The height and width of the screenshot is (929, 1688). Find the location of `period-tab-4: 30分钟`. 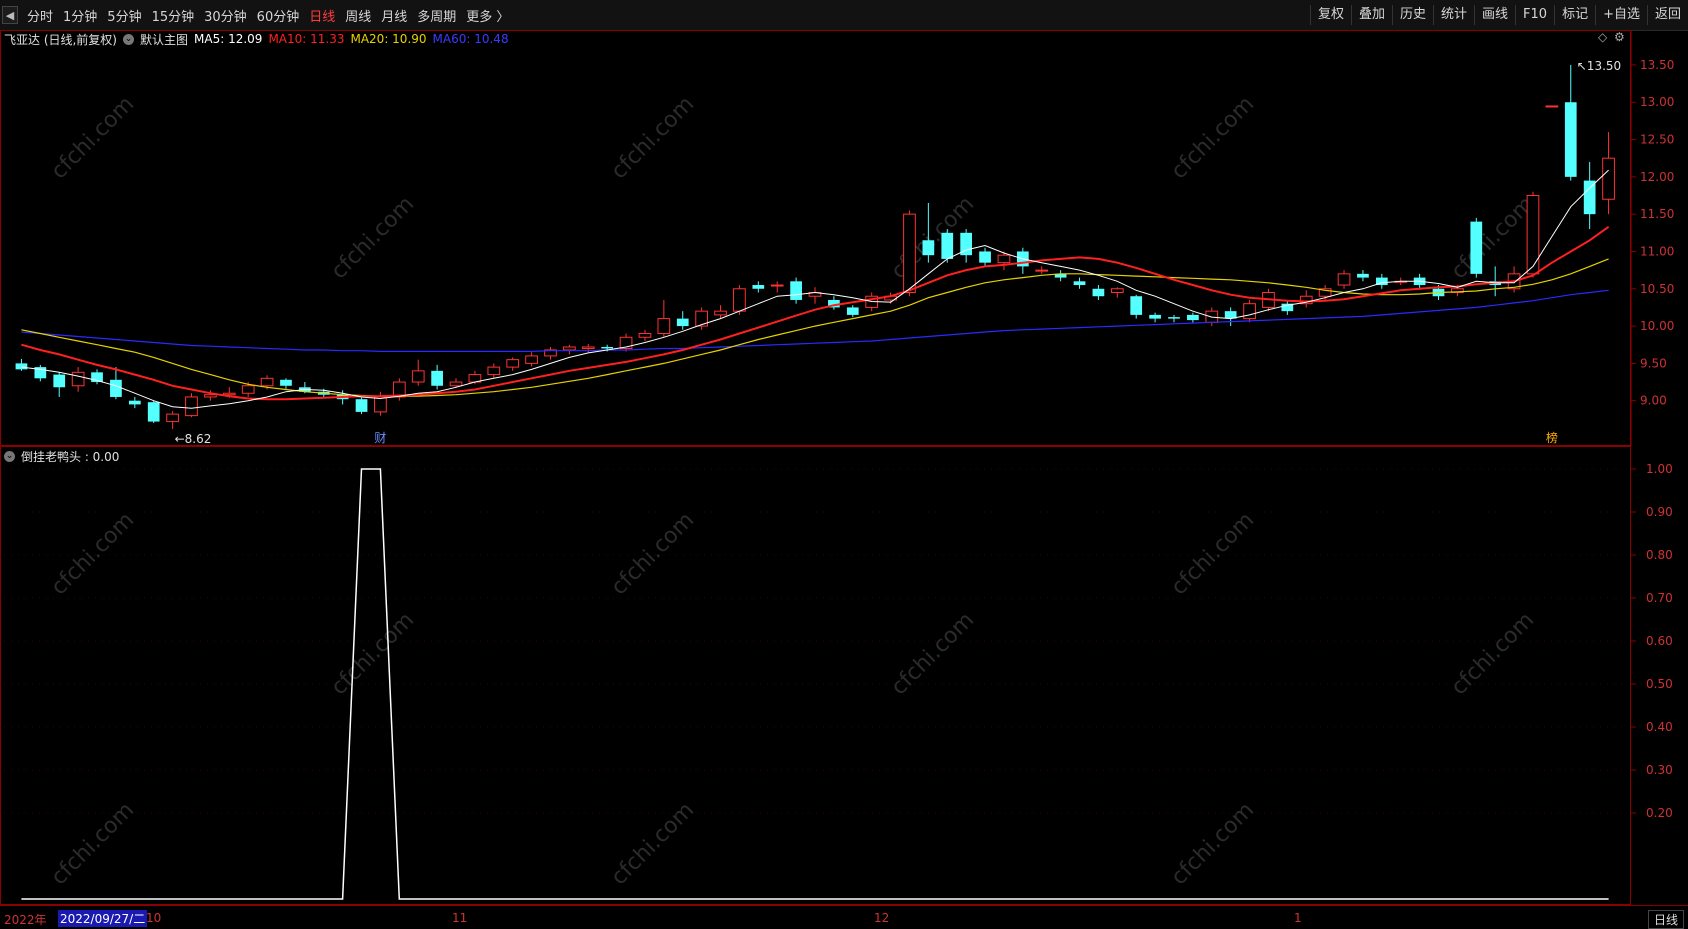

period-tab-4: 30分钟 is located at coordinates (225, 15).